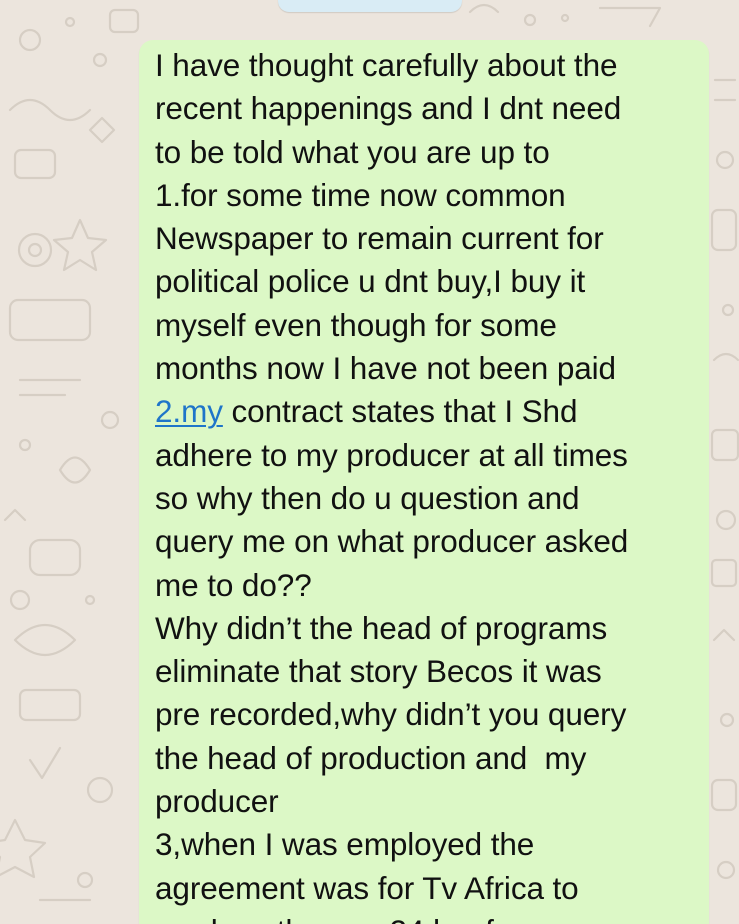 This screenshot has height=924, width=739. What do you see at coordinates (385, 368) in the screenshot?
I see `message-line-text: months now I have not been paid` at bounding box center [385, 368].